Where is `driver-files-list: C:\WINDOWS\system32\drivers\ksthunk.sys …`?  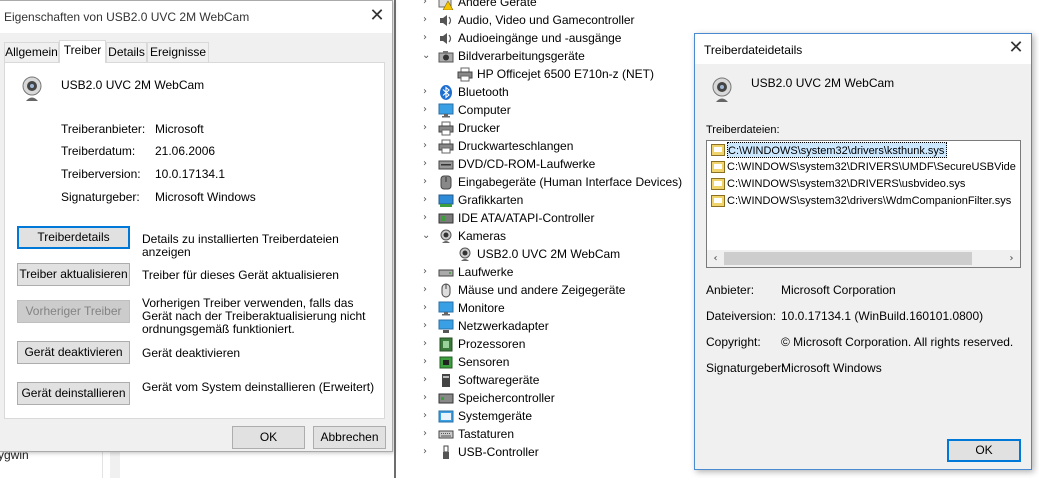 driver-files-list: C:\WINDOWS\system32\drivers\ksthunk.sys … is located at coordinates (863, 204).